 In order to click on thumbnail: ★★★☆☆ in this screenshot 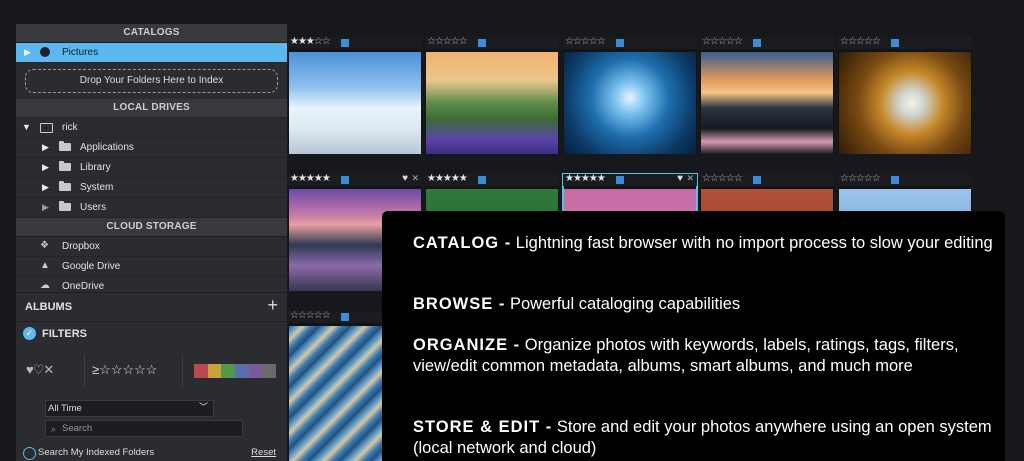, I will do `click(355, 95)`.